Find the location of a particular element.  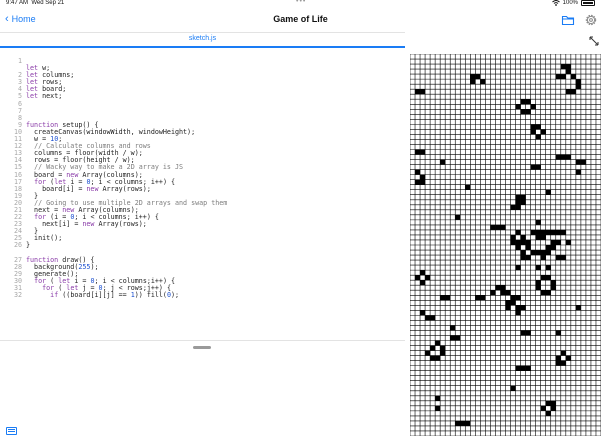

tab-sketch-js: sketch.js is located at coordinates (202, 38).